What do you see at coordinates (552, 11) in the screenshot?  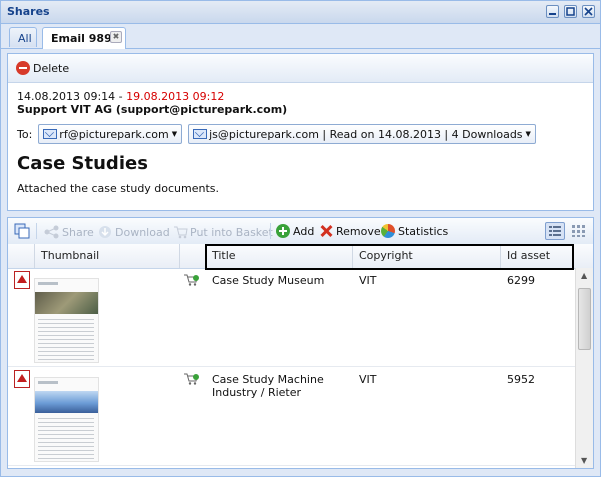 I see `minimize-icon` at bounding box center [552, 11].